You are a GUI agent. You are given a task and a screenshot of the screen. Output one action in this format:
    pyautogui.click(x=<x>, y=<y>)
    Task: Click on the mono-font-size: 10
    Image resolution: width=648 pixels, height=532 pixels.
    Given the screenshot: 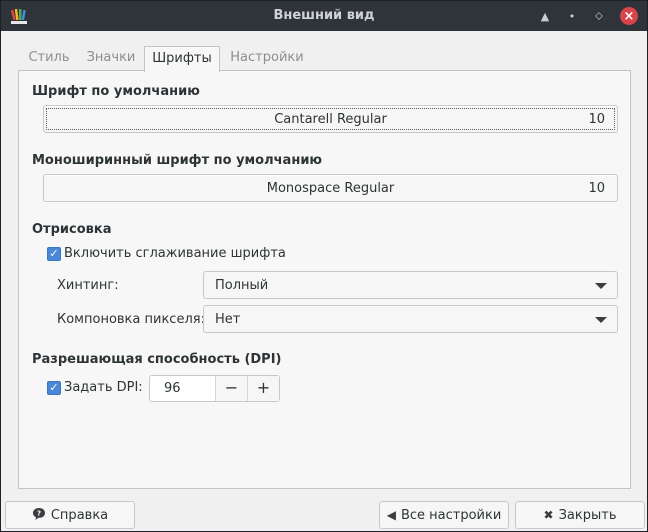 What is the action you would take?
    pyautogui.click(x=596, y=188)
    